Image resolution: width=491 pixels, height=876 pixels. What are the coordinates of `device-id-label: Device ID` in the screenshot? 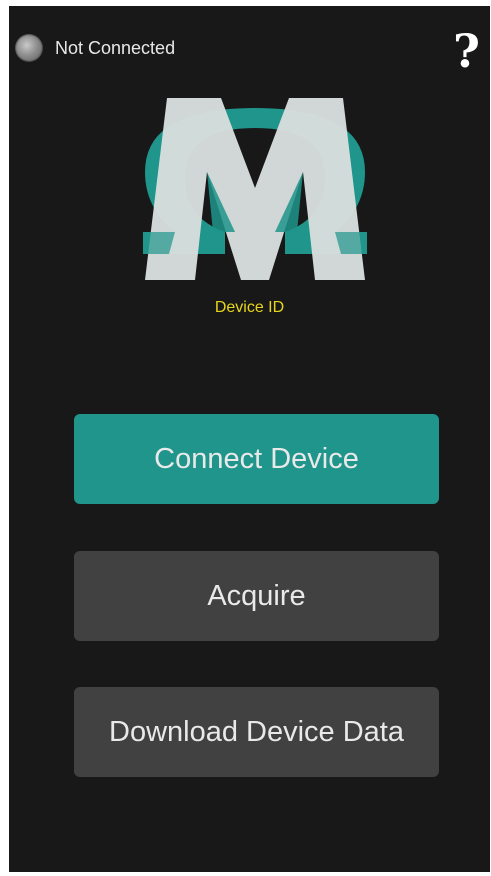 It's located at (249, 307).